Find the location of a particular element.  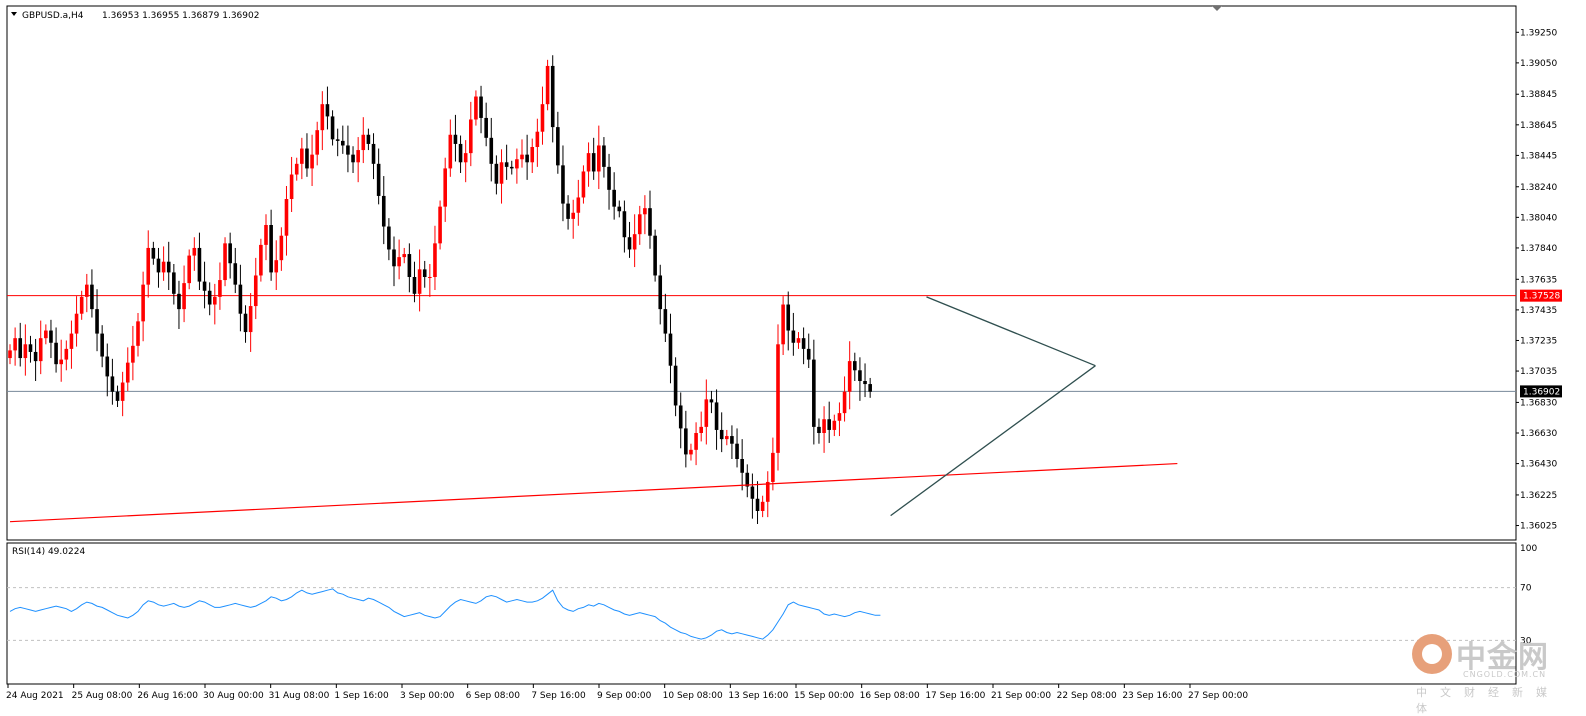

price-tick-label: 1.36025 is located at coordinates (1538, 527).